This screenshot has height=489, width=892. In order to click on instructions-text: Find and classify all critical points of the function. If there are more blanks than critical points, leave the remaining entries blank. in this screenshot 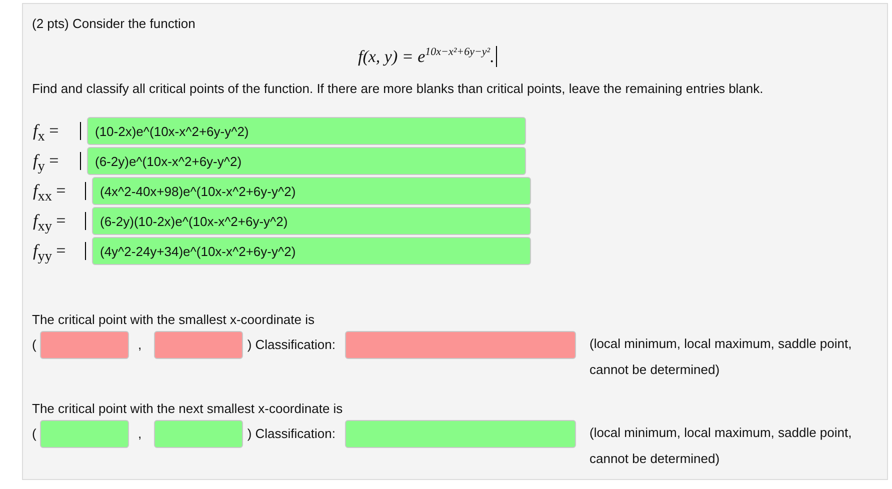, I will do `click(398, 89)`.